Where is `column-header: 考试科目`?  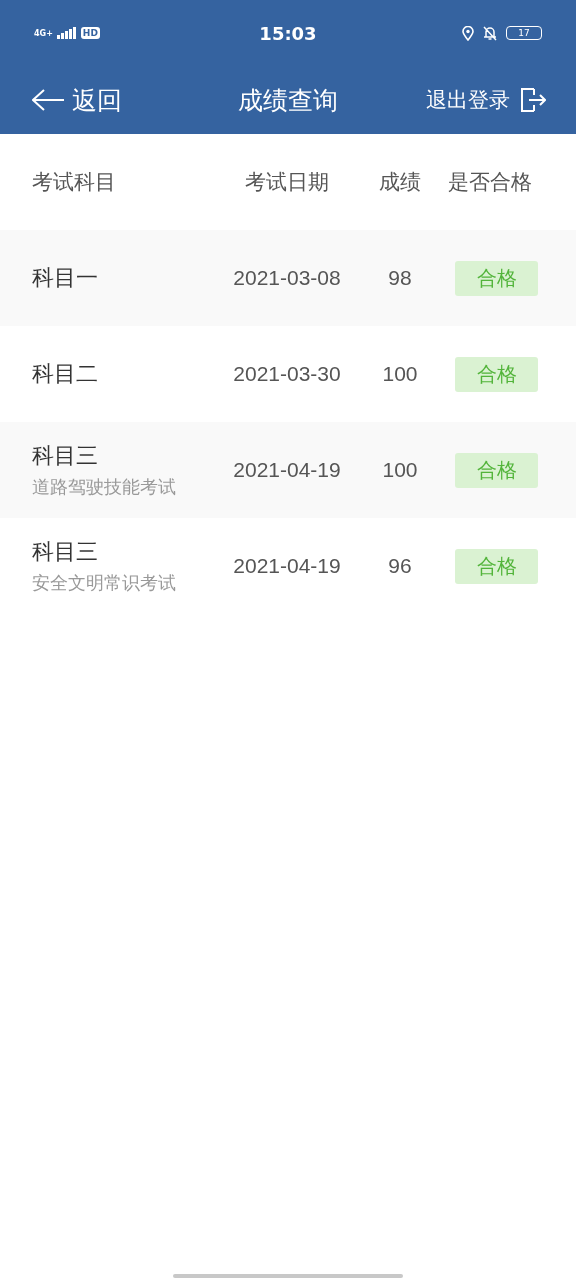 column-header: 考试科目 is located at coordinates (74, 182).